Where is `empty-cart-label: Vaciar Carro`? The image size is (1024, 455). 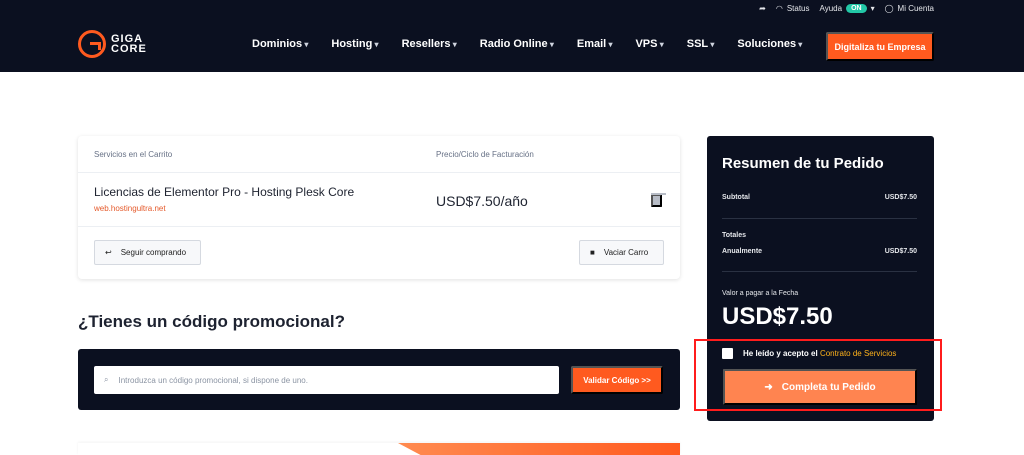
empty-cart-label: Vaciar Carro is located at coordinates (626, 252).